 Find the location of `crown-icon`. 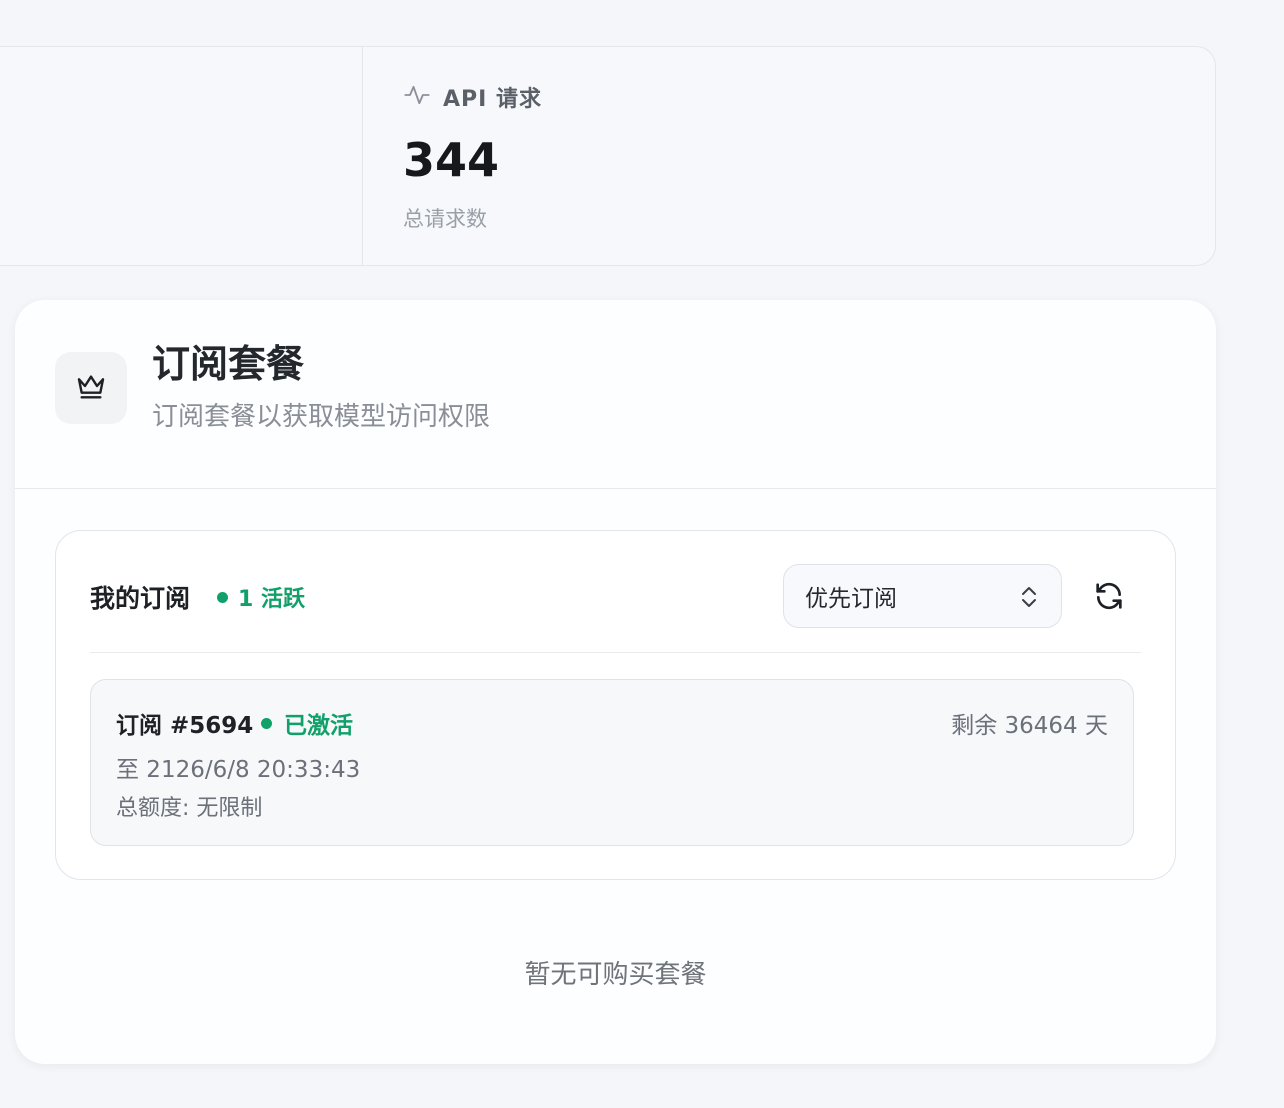

crown-icon is located at coordinates (91, 388).